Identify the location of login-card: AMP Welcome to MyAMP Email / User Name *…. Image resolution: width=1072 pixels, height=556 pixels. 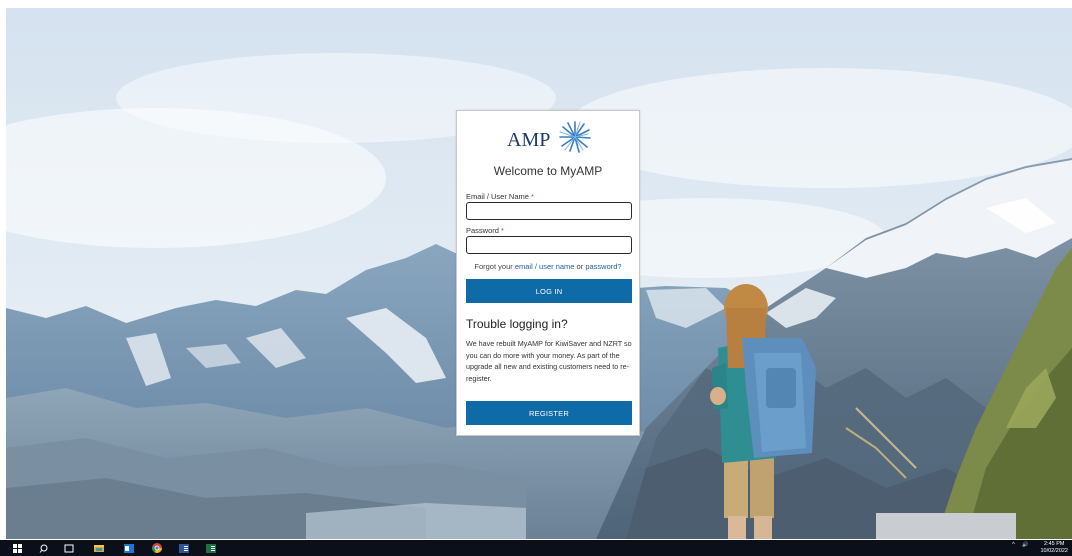
(548, 273).